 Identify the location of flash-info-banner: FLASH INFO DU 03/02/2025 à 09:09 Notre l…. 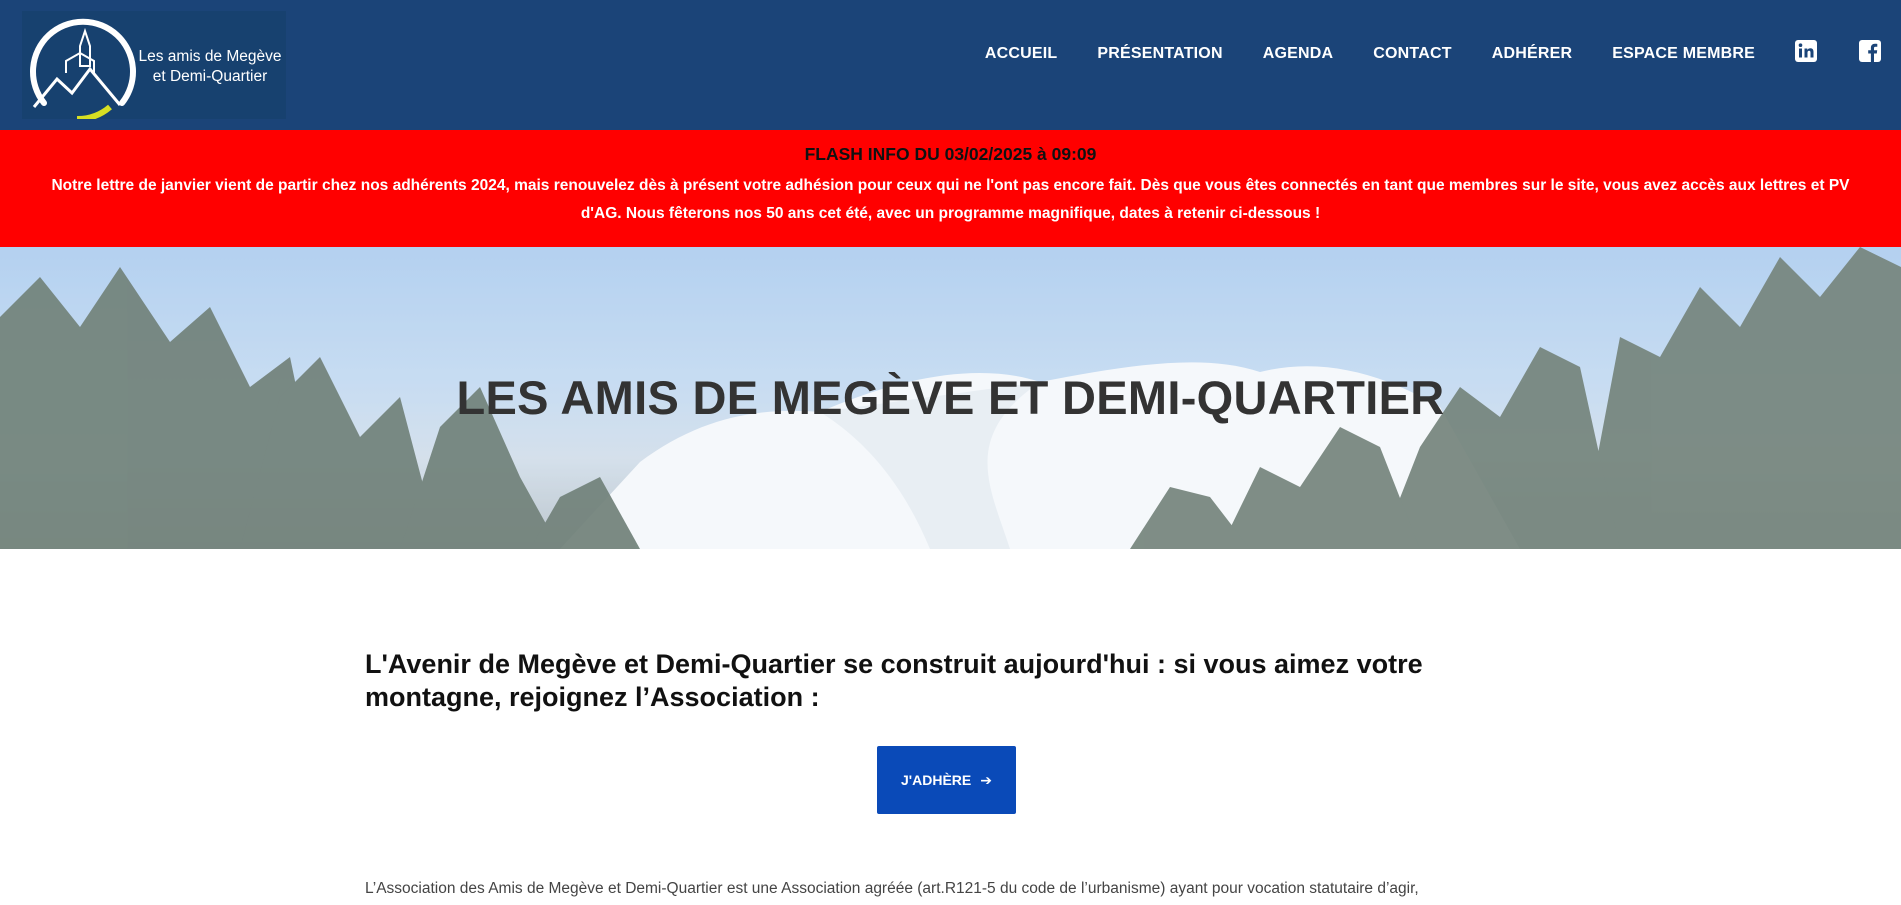
(950, 188).